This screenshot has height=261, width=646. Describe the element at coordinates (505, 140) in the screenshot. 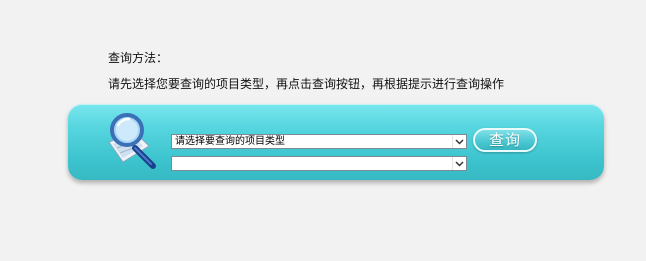

I see `query-button: 查询` at that location.